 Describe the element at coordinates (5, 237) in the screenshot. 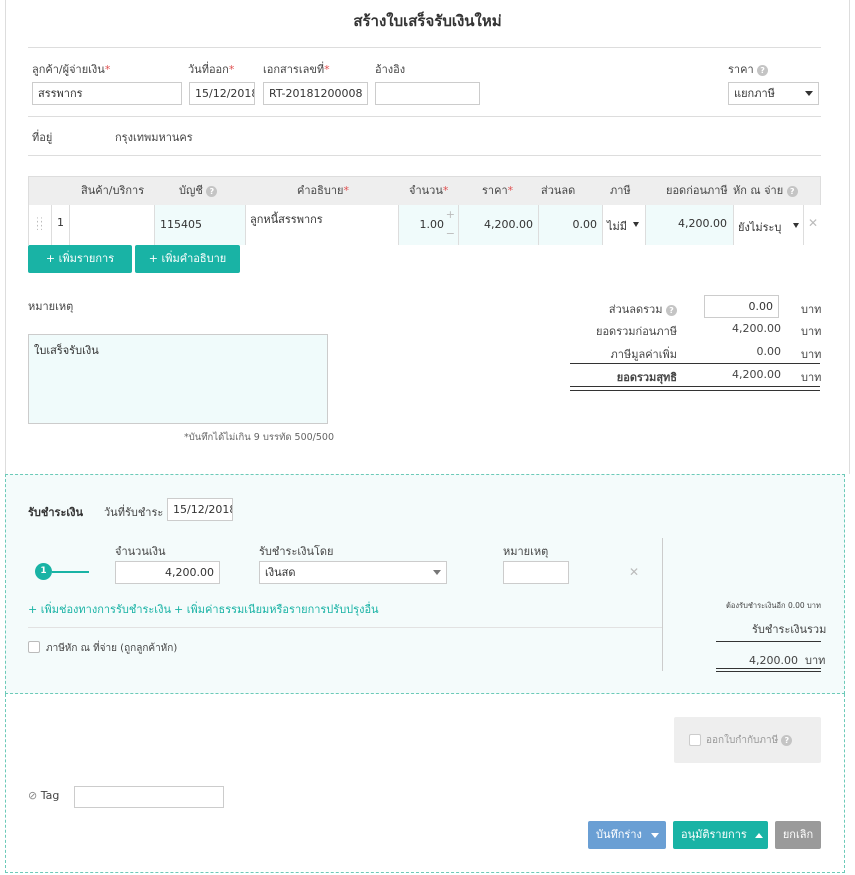

I see `frame-left-border` at that location.